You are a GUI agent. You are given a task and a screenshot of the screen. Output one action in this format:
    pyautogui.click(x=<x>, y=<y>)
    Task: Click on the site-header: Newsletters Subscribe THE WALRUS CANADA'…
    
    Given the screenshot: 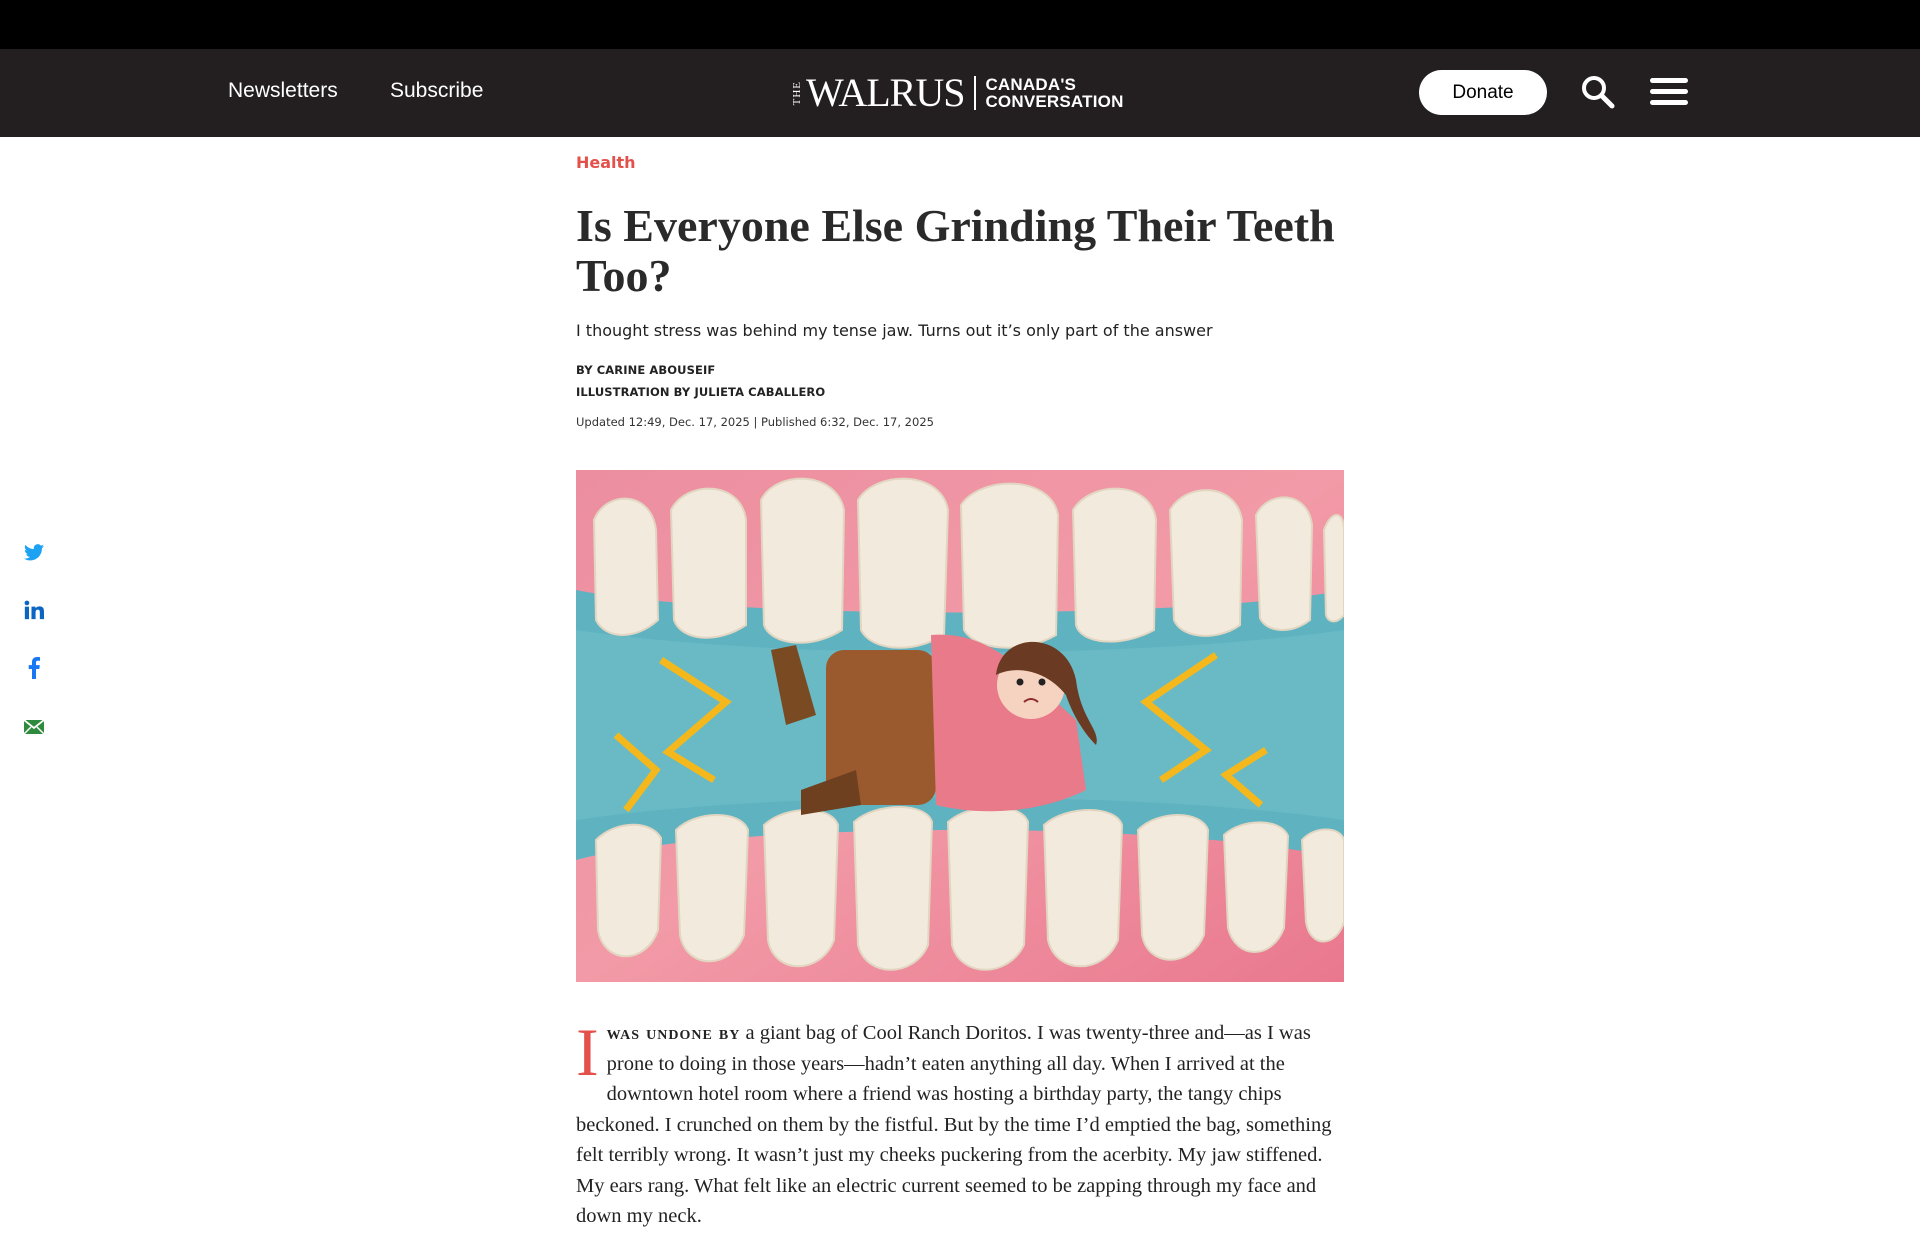 What is the action you would take?
    pyautogui.click(x=960, y=93)
    